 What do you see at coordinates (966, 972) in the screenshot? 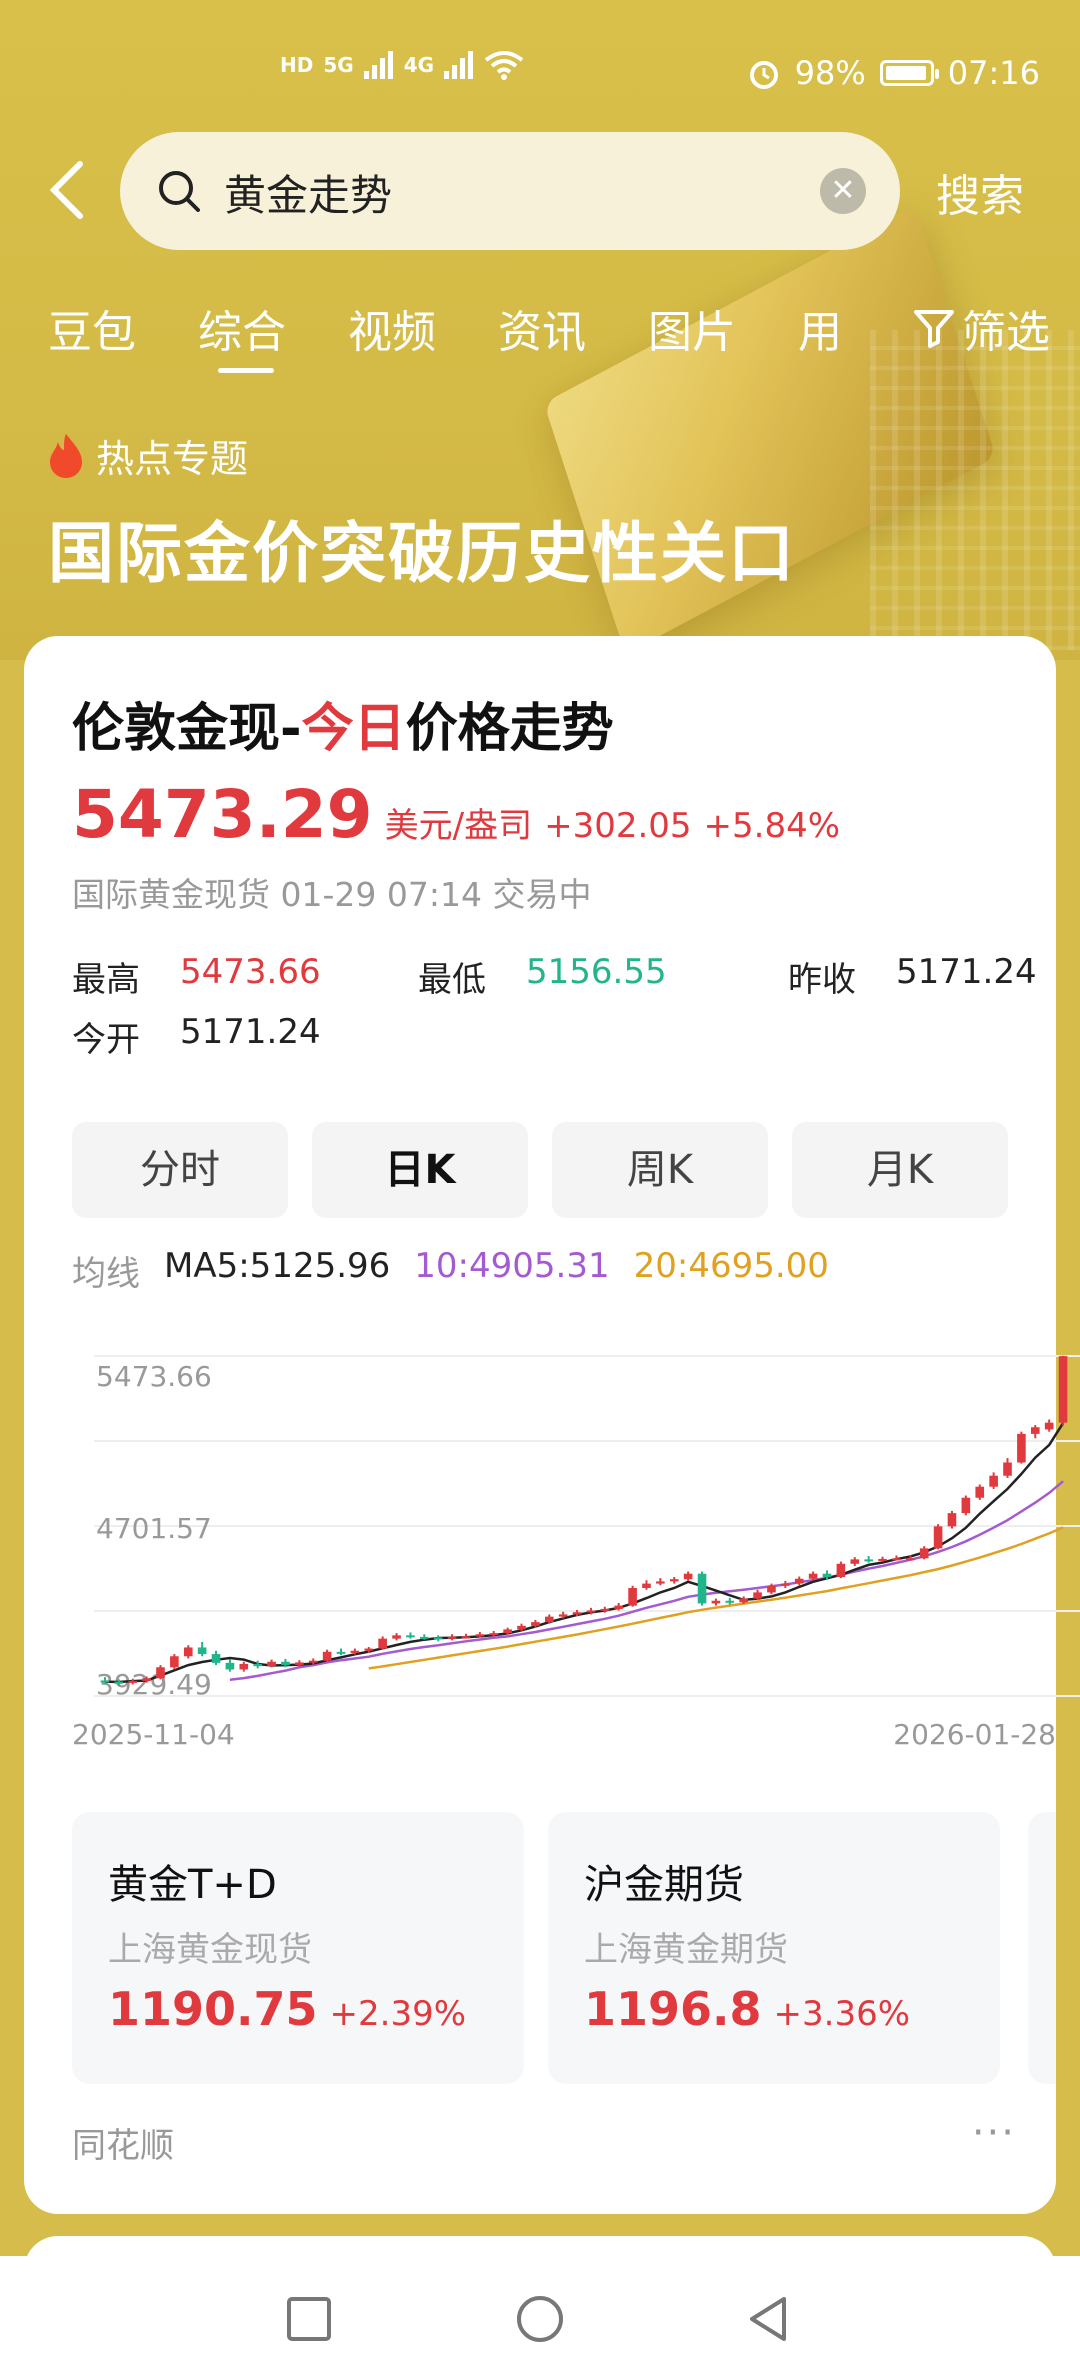
I see `stat-prev-value: 5171.24` at bounding box center [966, 972].